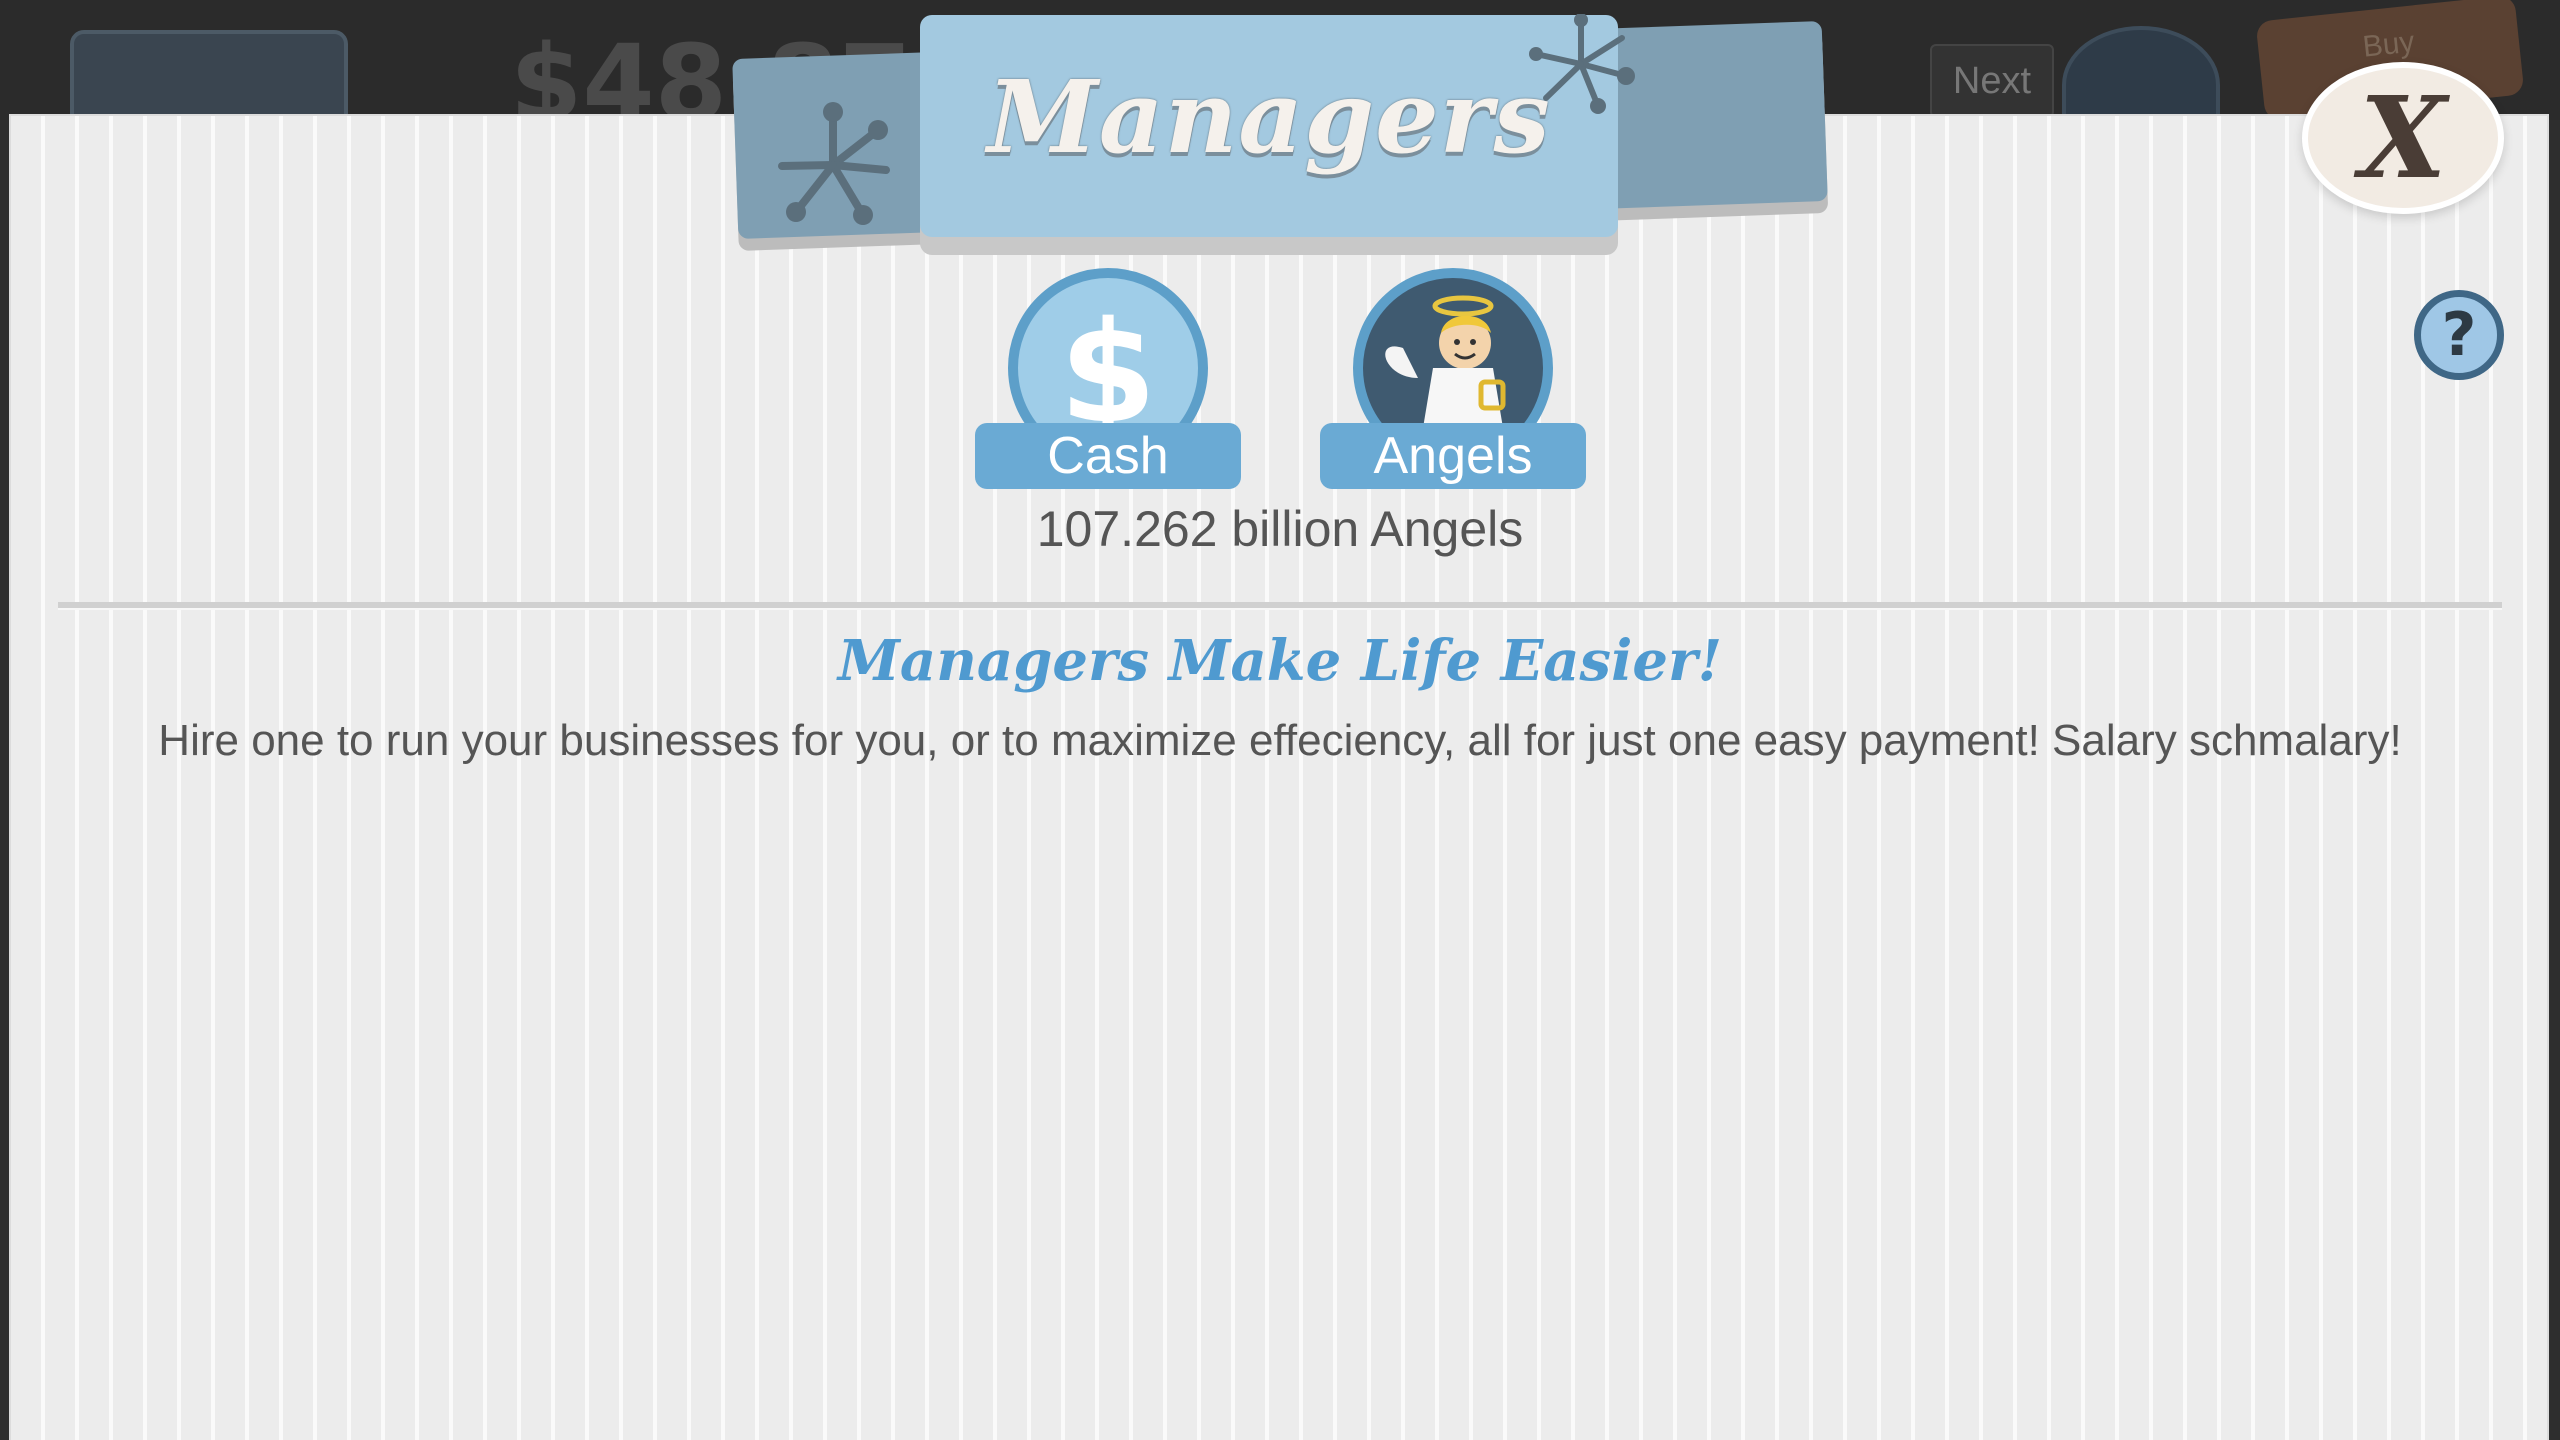 This screenshot has height=1440, width=2560. What do you see at coordinates (1453, 379) in the screenshot?
I see `tab-angels: Angels` at bounding box center [1453, 379].